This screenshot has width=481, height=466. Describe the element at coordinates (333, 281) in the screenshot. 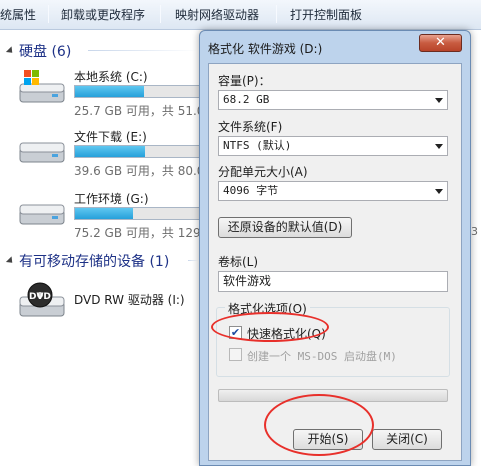

I see `volume-label-input: 软件游戏` at that location.